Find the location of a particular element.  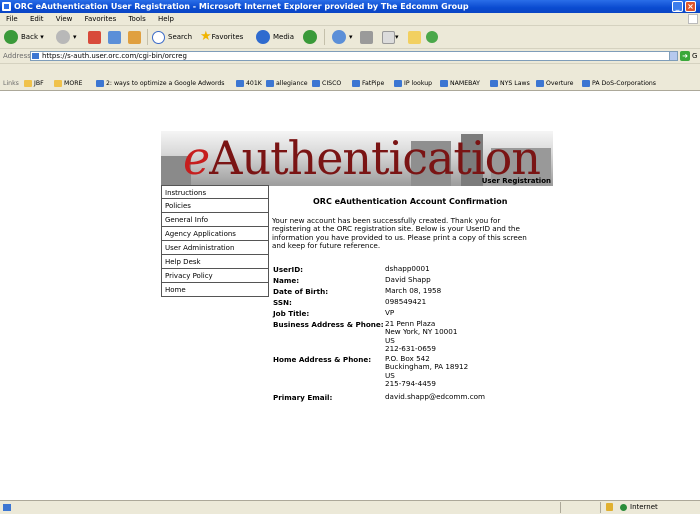

discuss-button is located at coordinates (414, 37).